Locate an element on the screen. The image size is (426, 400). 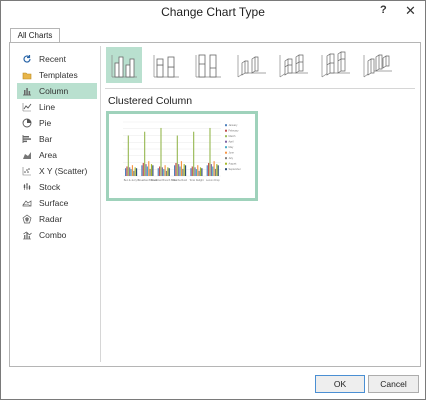
subtype-3d-clustered-column is located at coordinates (250, 65).